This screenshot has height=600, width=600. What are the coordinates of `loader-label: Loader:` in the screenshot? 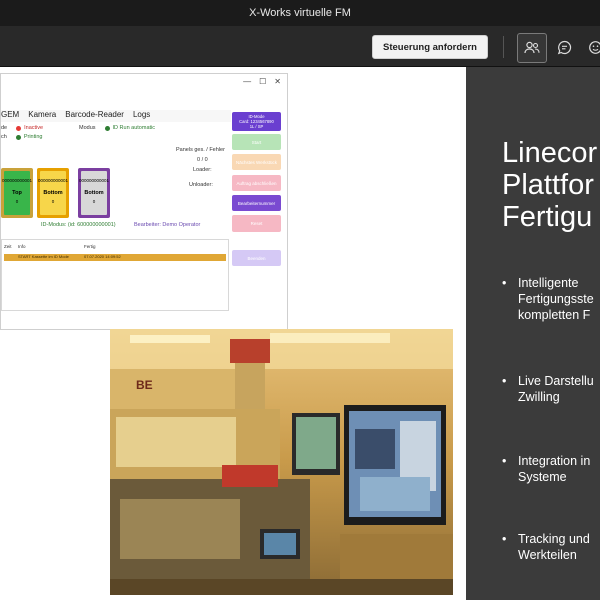 It's located at (202, 170).